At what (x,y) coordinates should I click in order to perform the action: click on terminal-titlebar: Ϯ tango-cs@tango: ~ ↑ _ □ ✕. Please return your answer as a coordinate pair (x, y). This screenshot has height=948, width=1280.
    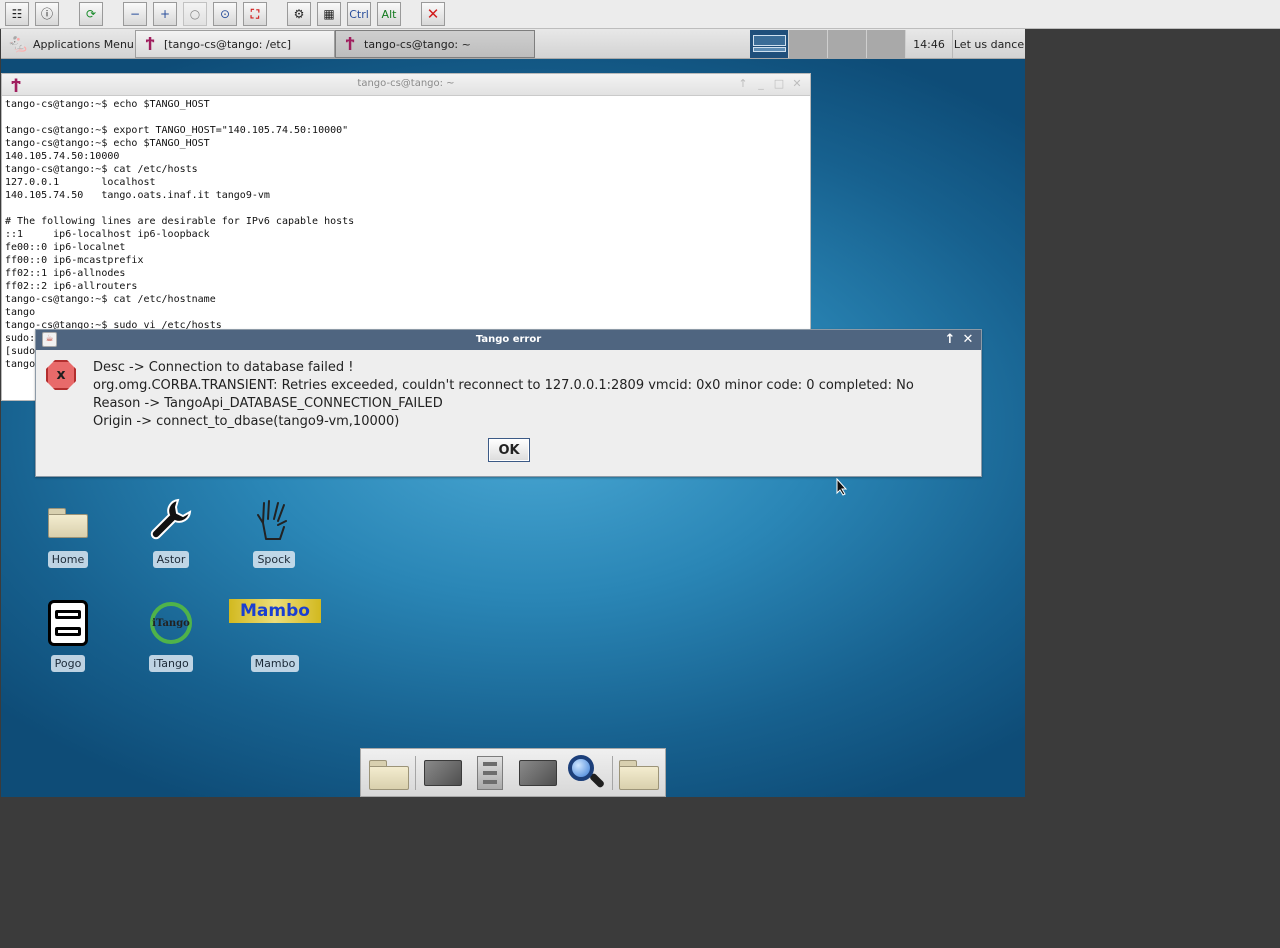
    Looking at the image, I should click on (406, 85).